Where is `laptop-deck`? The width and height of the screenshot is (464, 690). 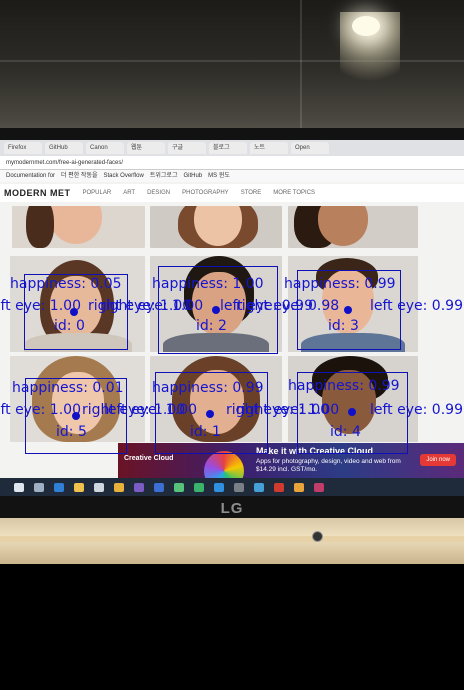
laptop-deck is located at coordinates (232, 541).